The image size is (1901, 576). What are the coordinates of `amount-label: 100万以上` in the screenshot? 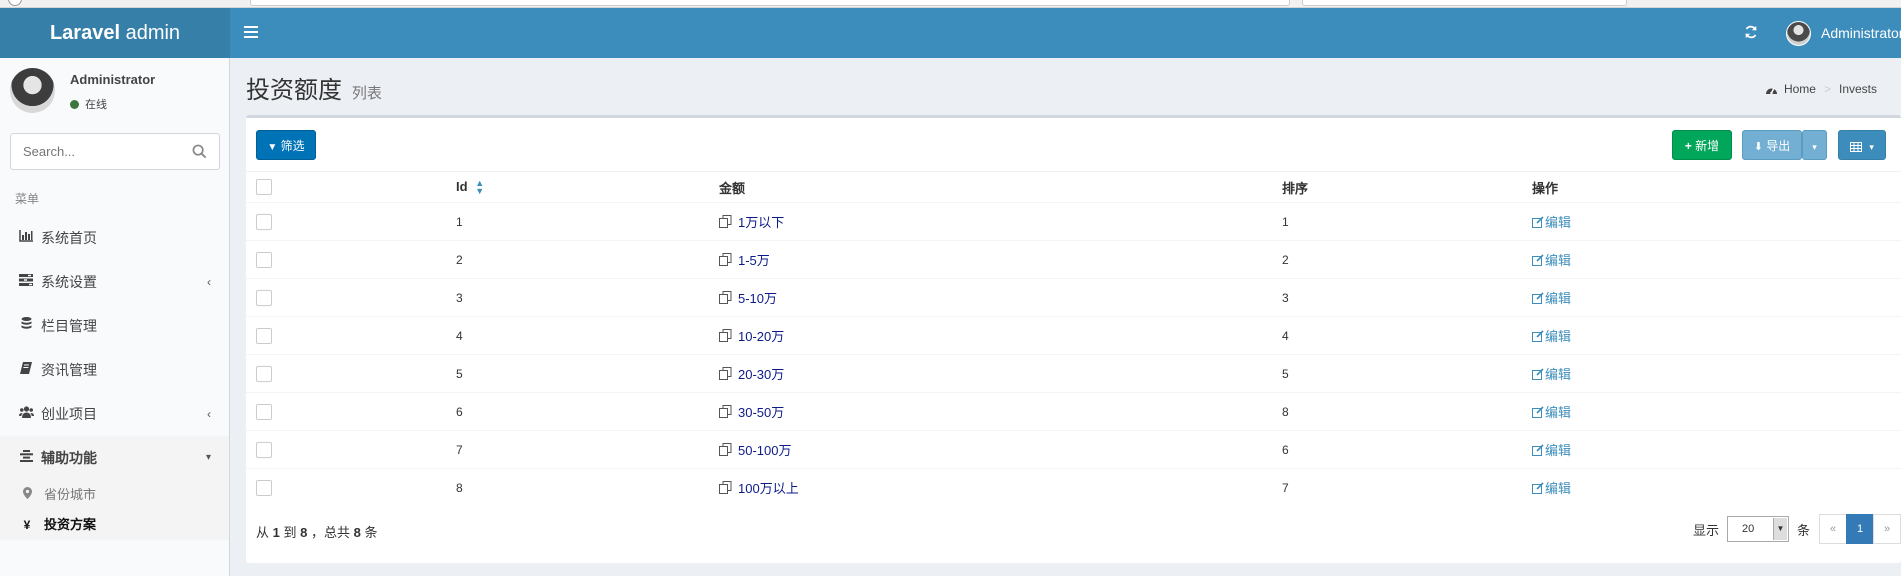 It's located at (768, 489).